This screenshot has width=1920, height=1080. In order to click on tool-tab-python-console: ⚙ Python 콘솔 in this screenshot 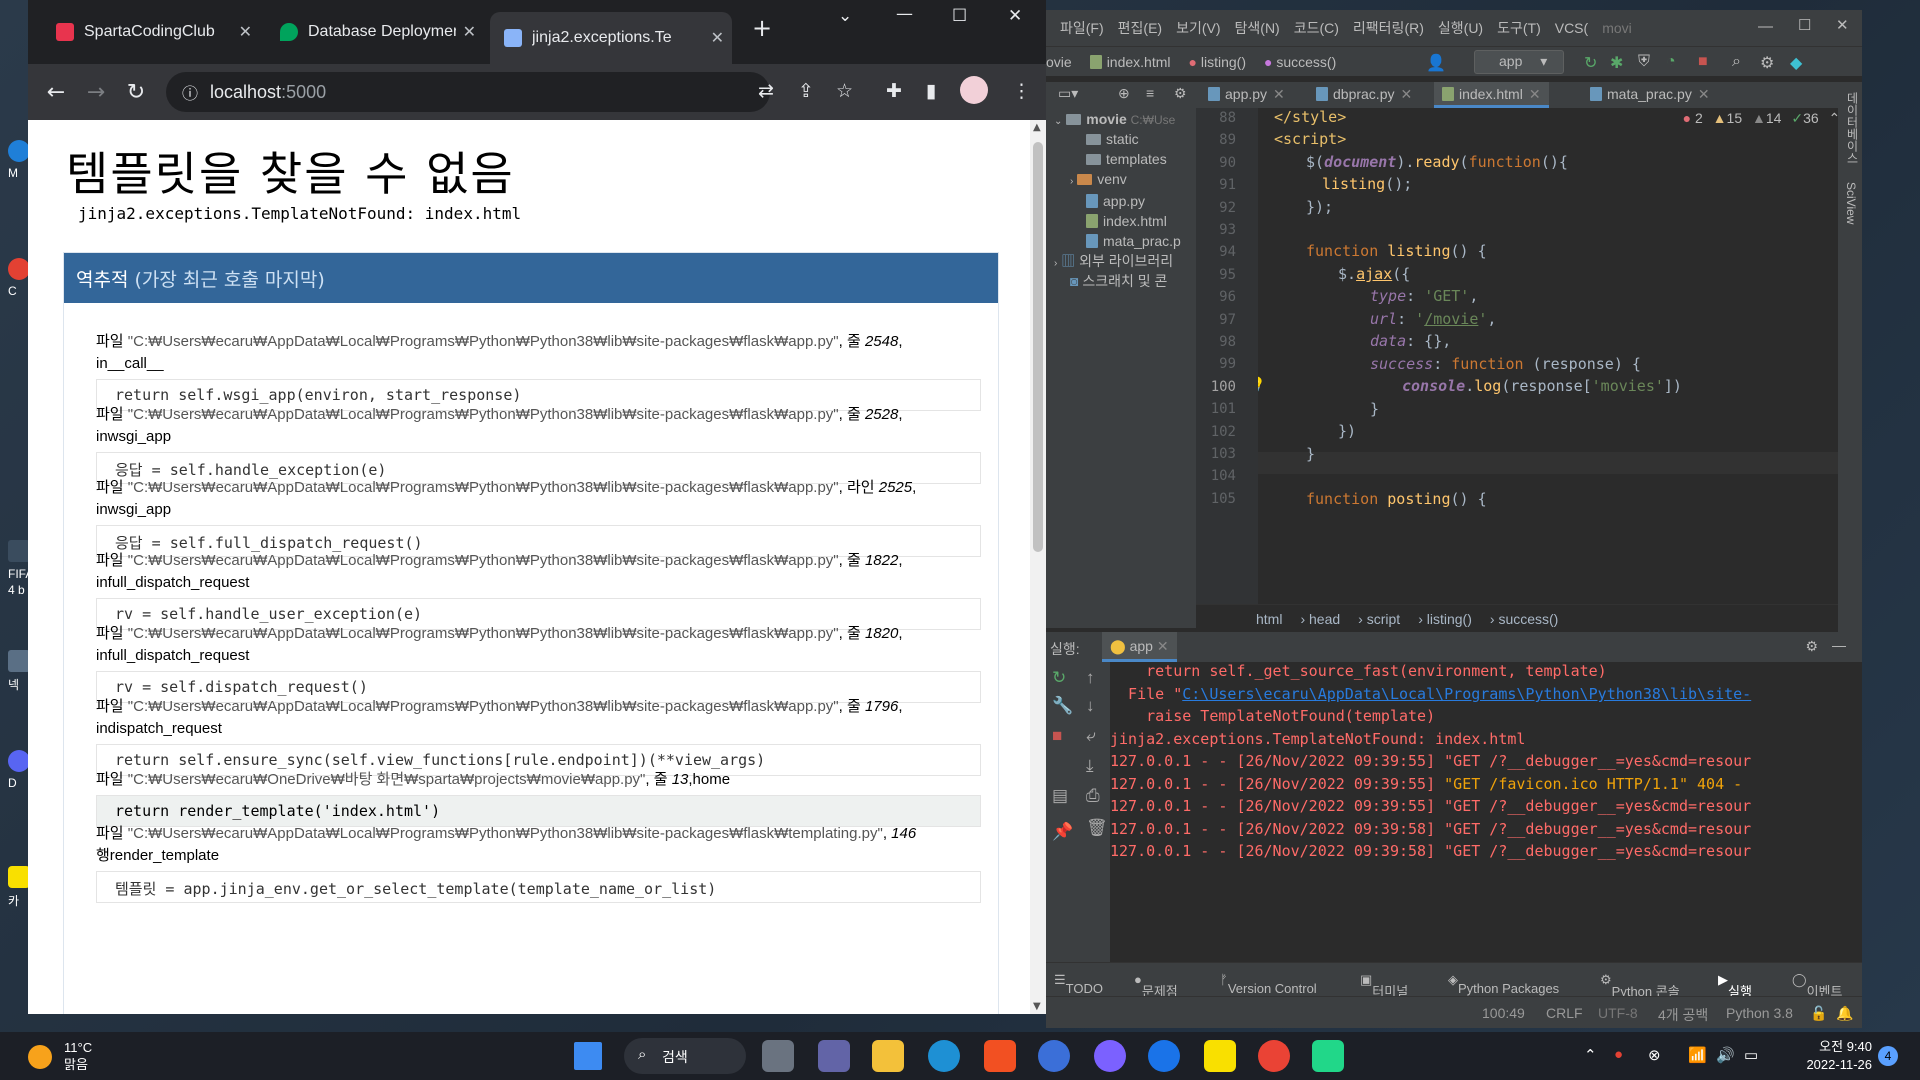, I will do `click(1640, 985)`.